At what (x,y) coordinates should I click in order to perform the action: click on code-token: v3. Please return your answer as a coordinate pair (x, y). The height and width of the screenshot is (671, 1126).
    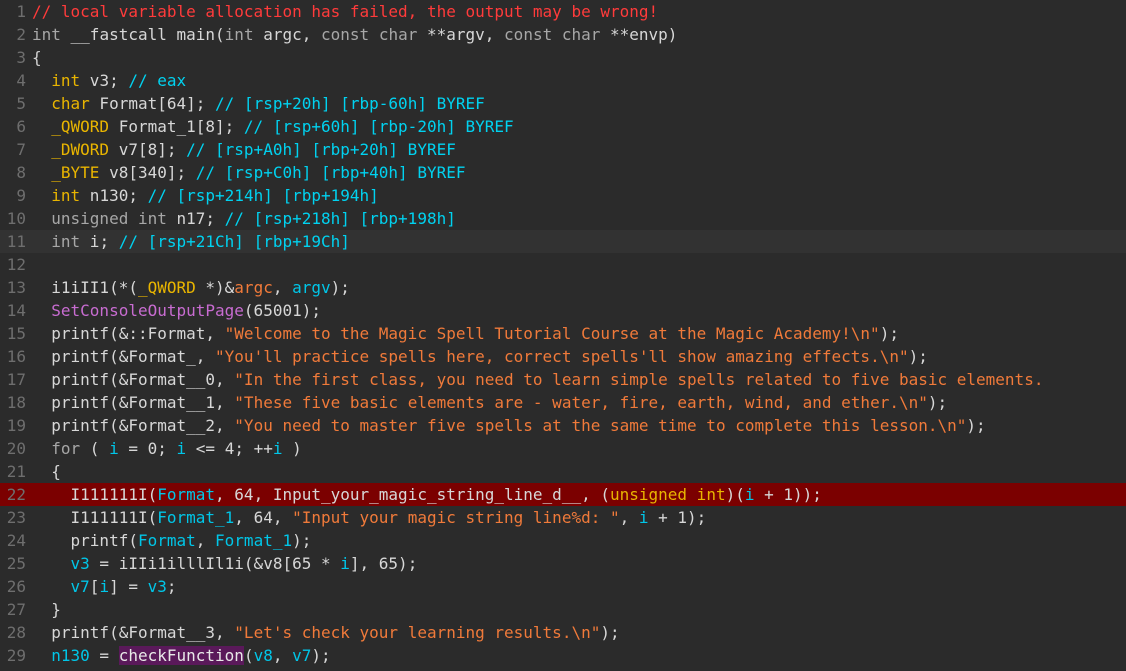
    Looking at the image, I should click on (157, 586).